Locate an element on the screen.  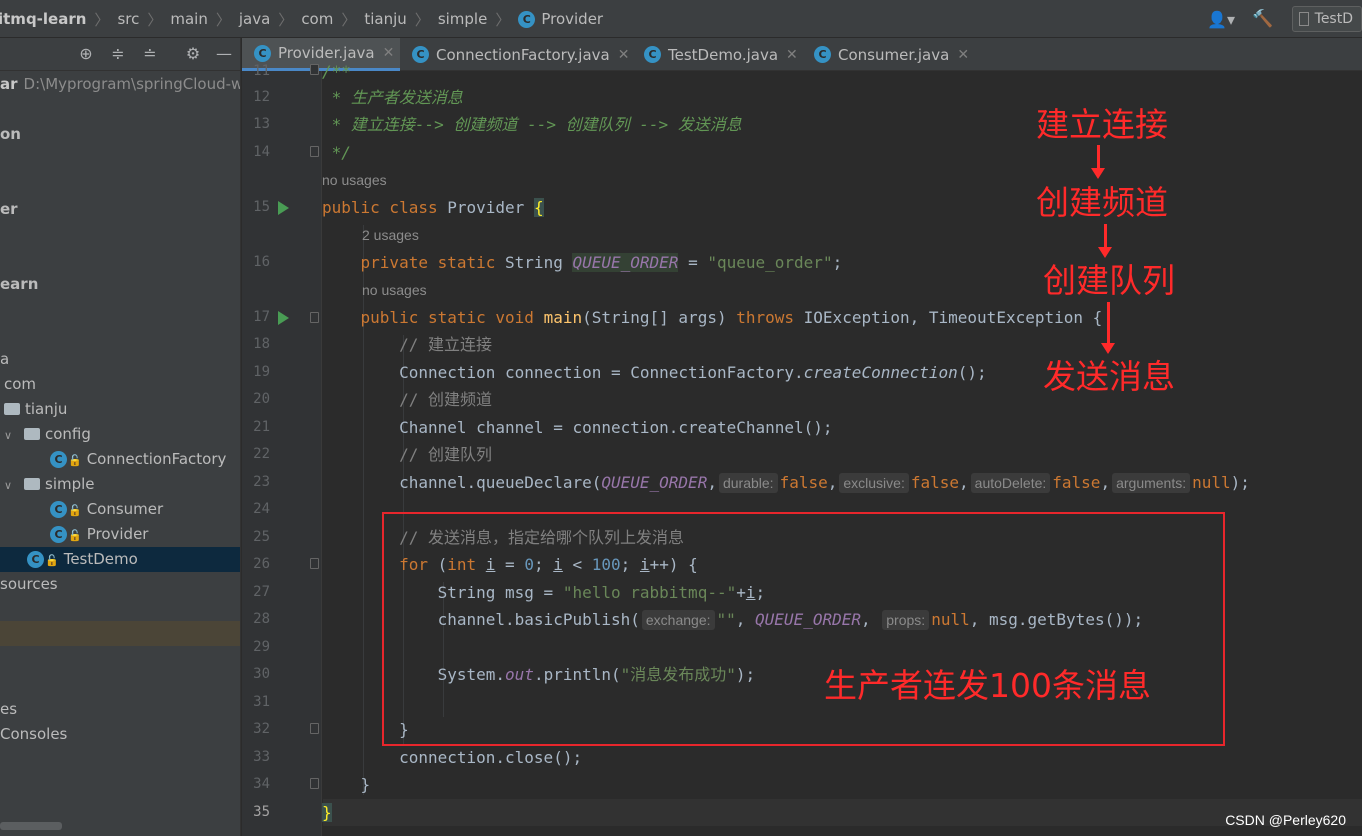
tree-item-libraries: es is located at coordinates (120, 709).